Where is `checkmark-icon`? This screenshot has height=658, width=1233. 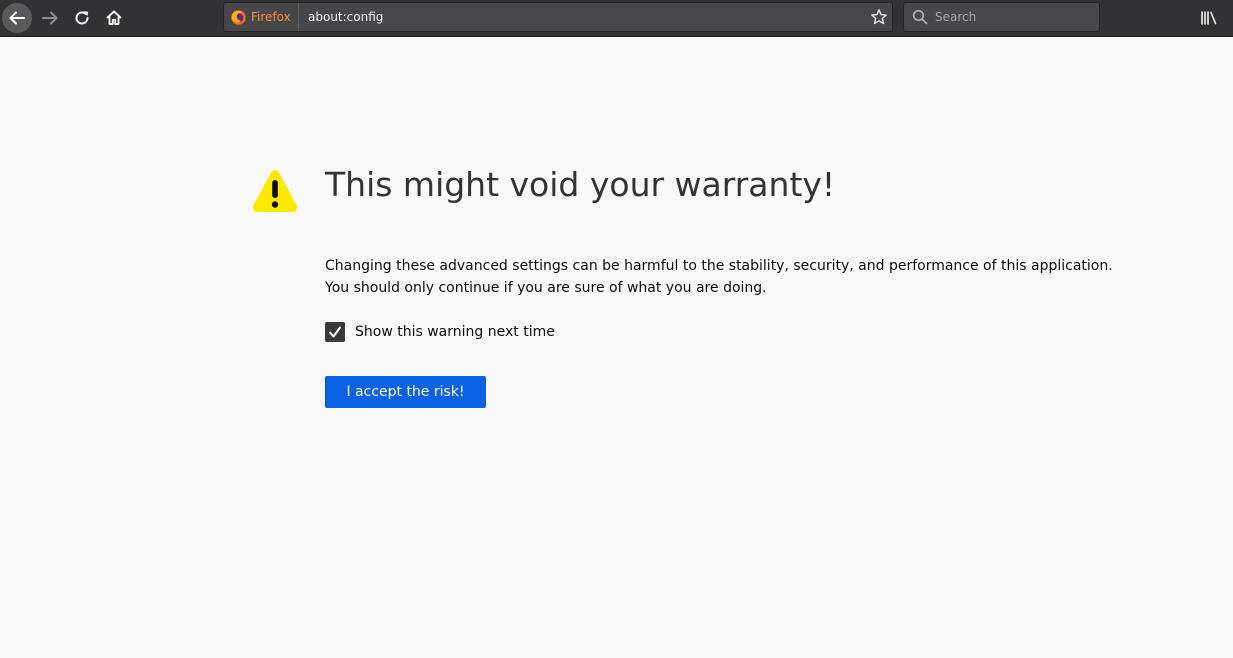
checkmark-icon is located at coordinates (335, 332).